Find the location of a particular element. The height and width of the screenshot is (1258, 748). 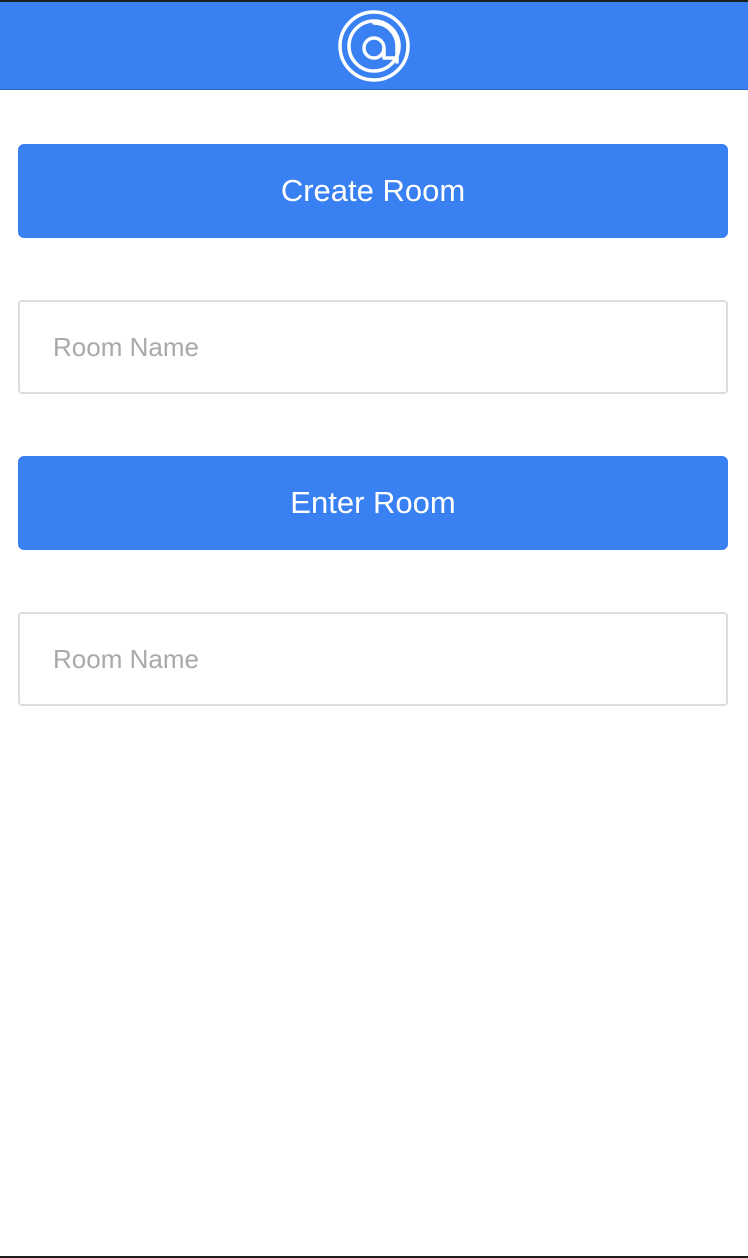

app-header is located at coordinates (374, 46).